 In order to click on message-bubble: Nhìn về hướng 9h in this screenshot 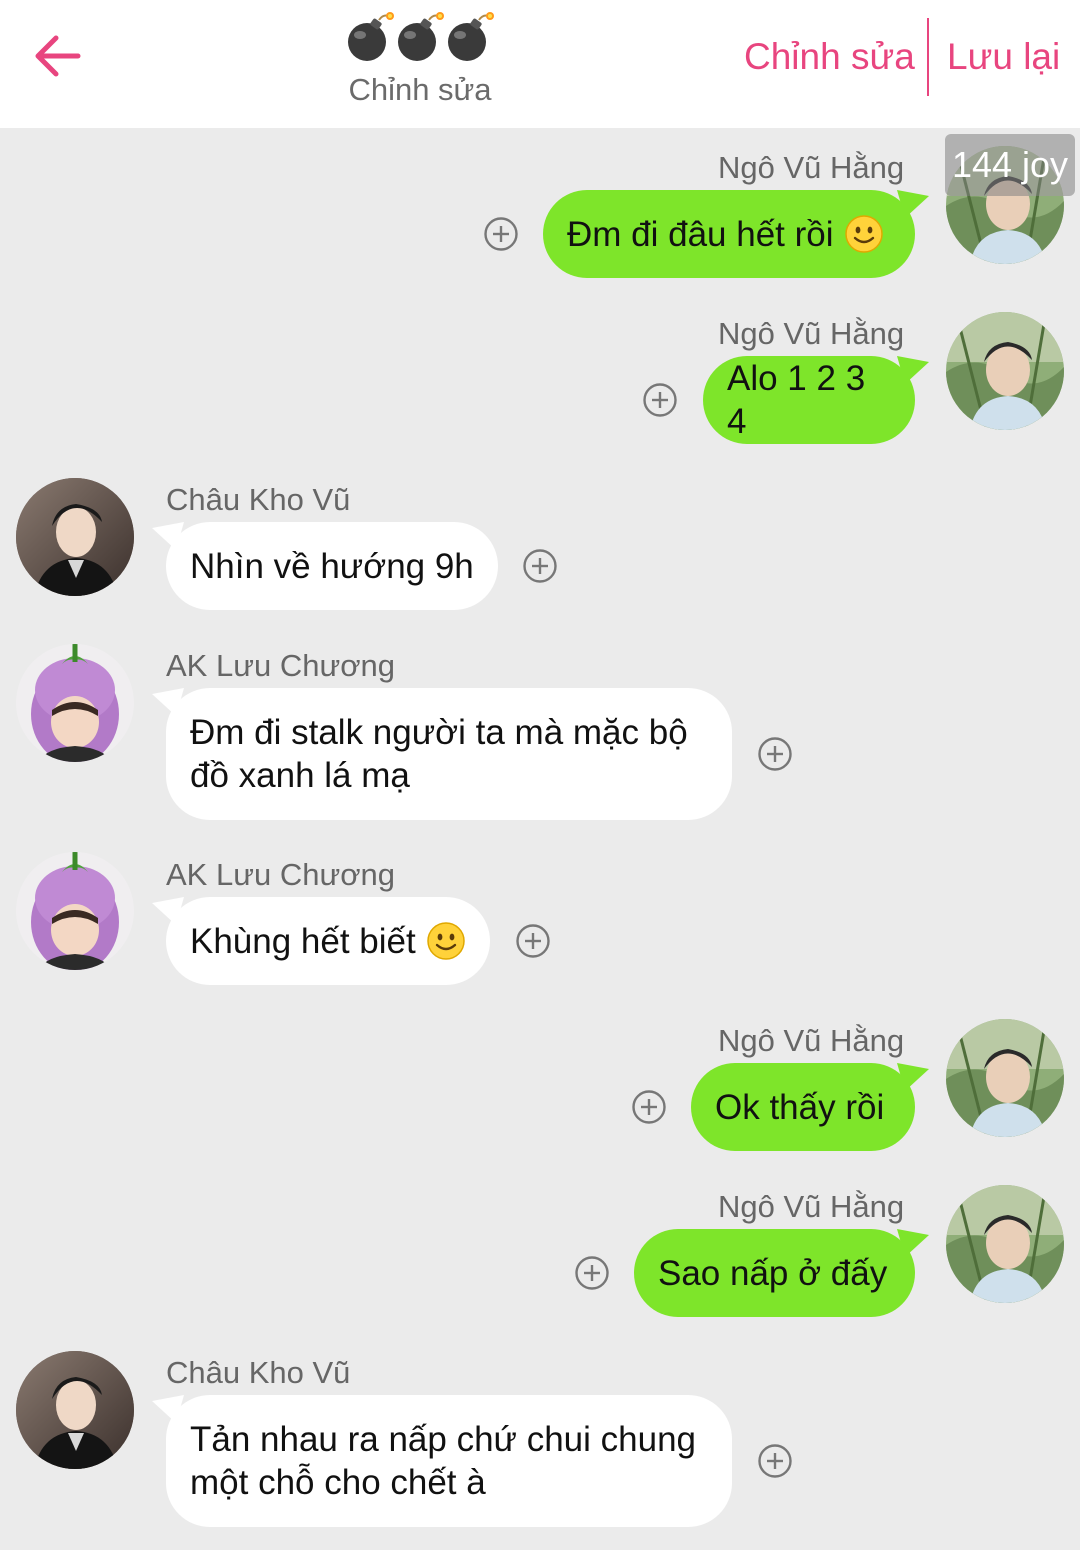, I will do `click(332, 566)`.